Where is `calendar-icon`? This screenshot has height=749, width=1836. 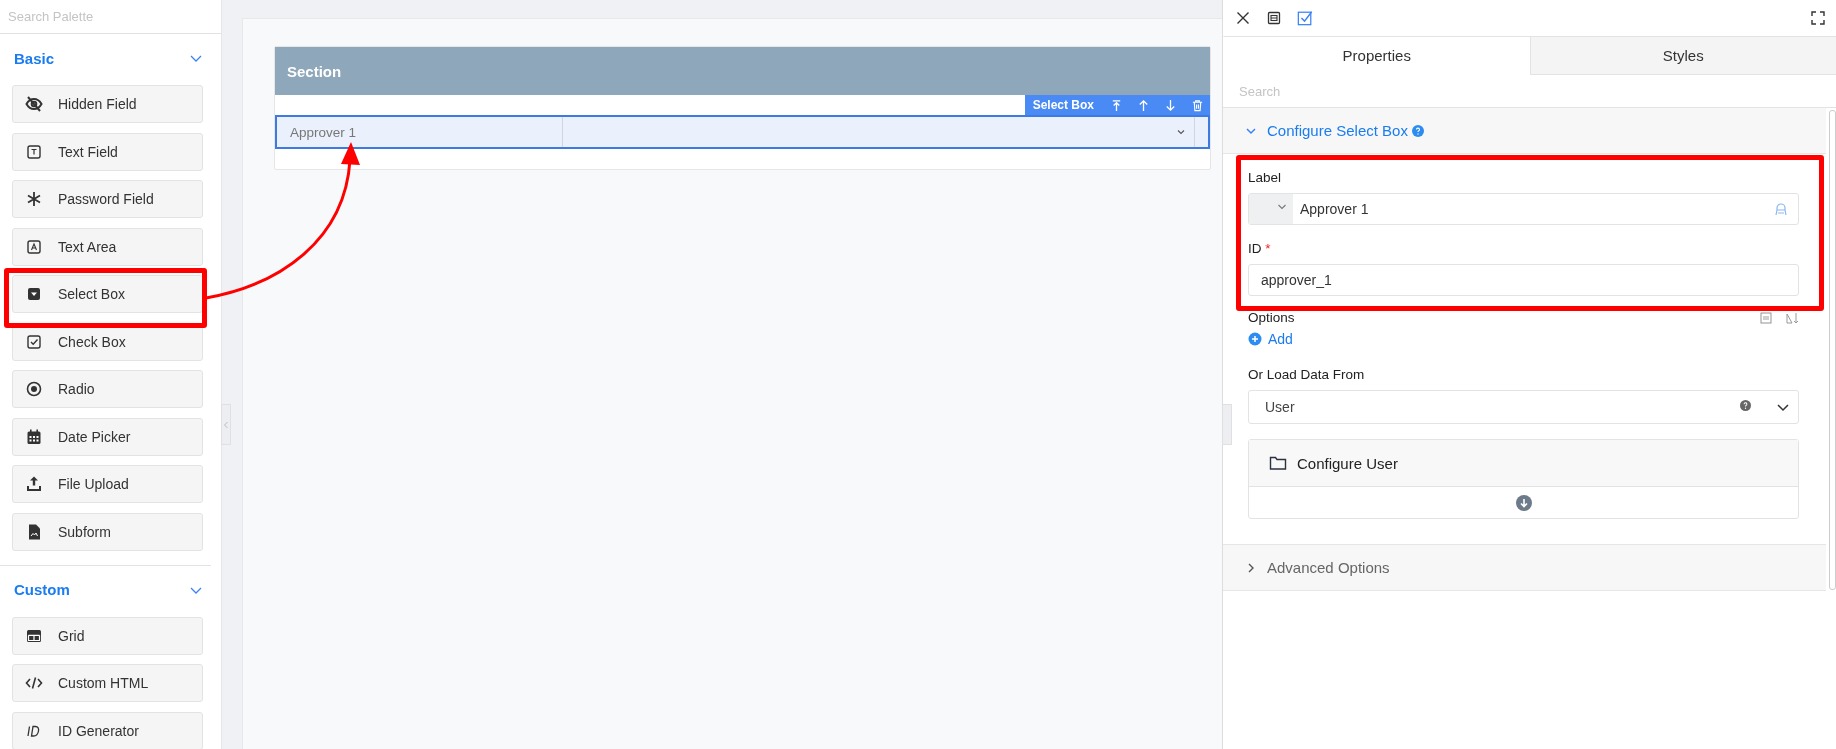
calendar-icon is located at coordinates (34, 436).